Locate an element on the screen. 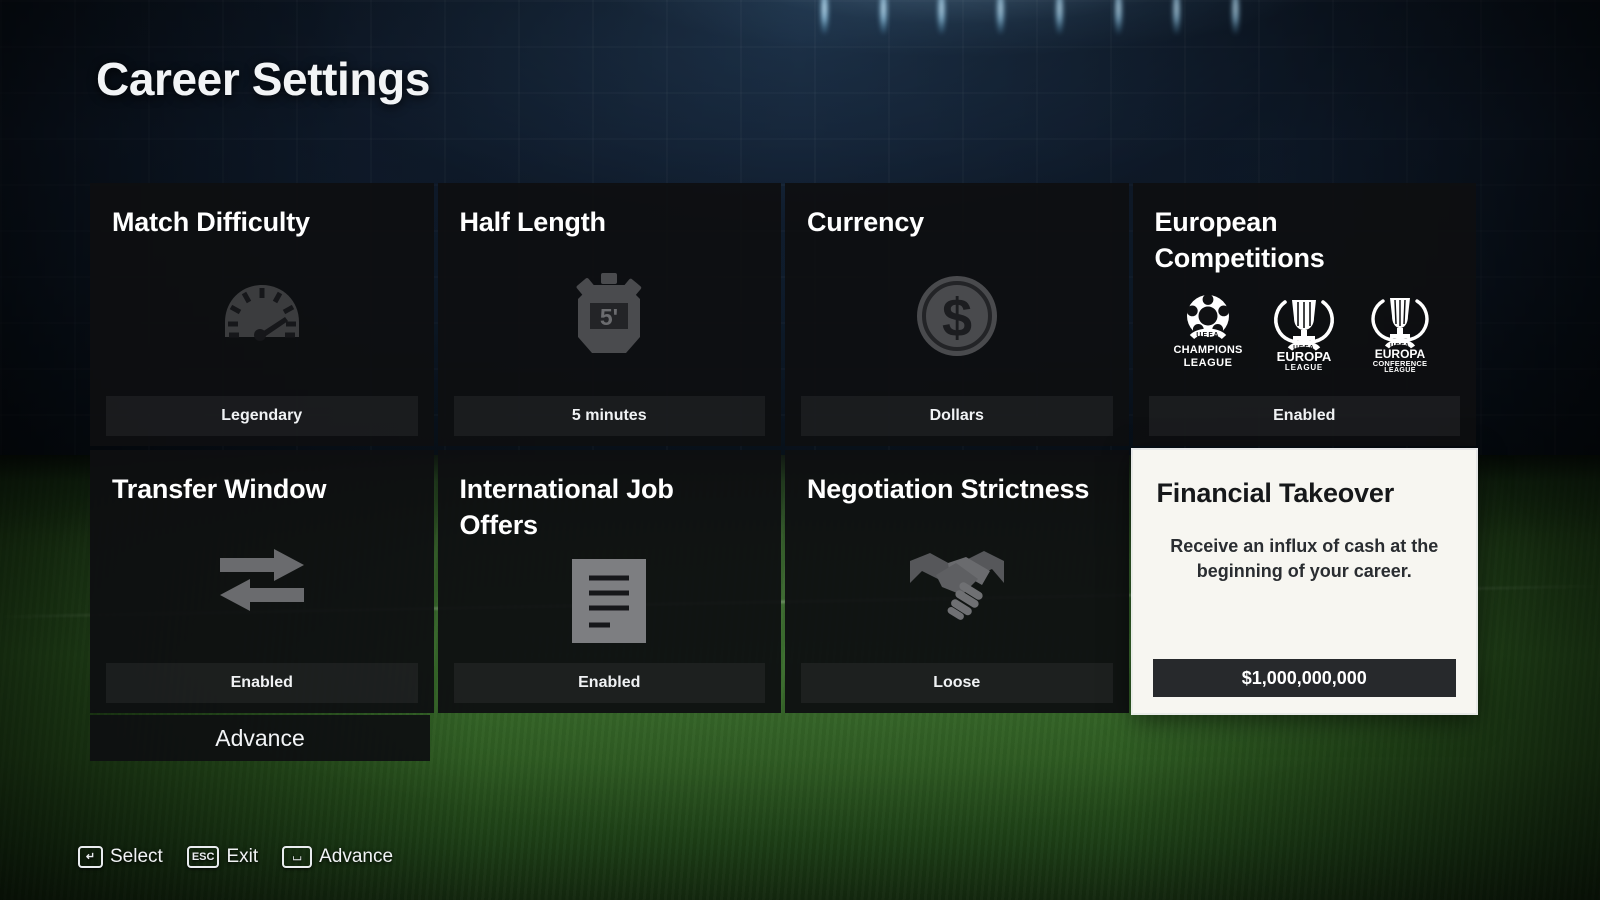 The height and width of the screenshot is (900, 1600). setting-card-currency: Currency $ Dollars is located at coordinates (957, 314).